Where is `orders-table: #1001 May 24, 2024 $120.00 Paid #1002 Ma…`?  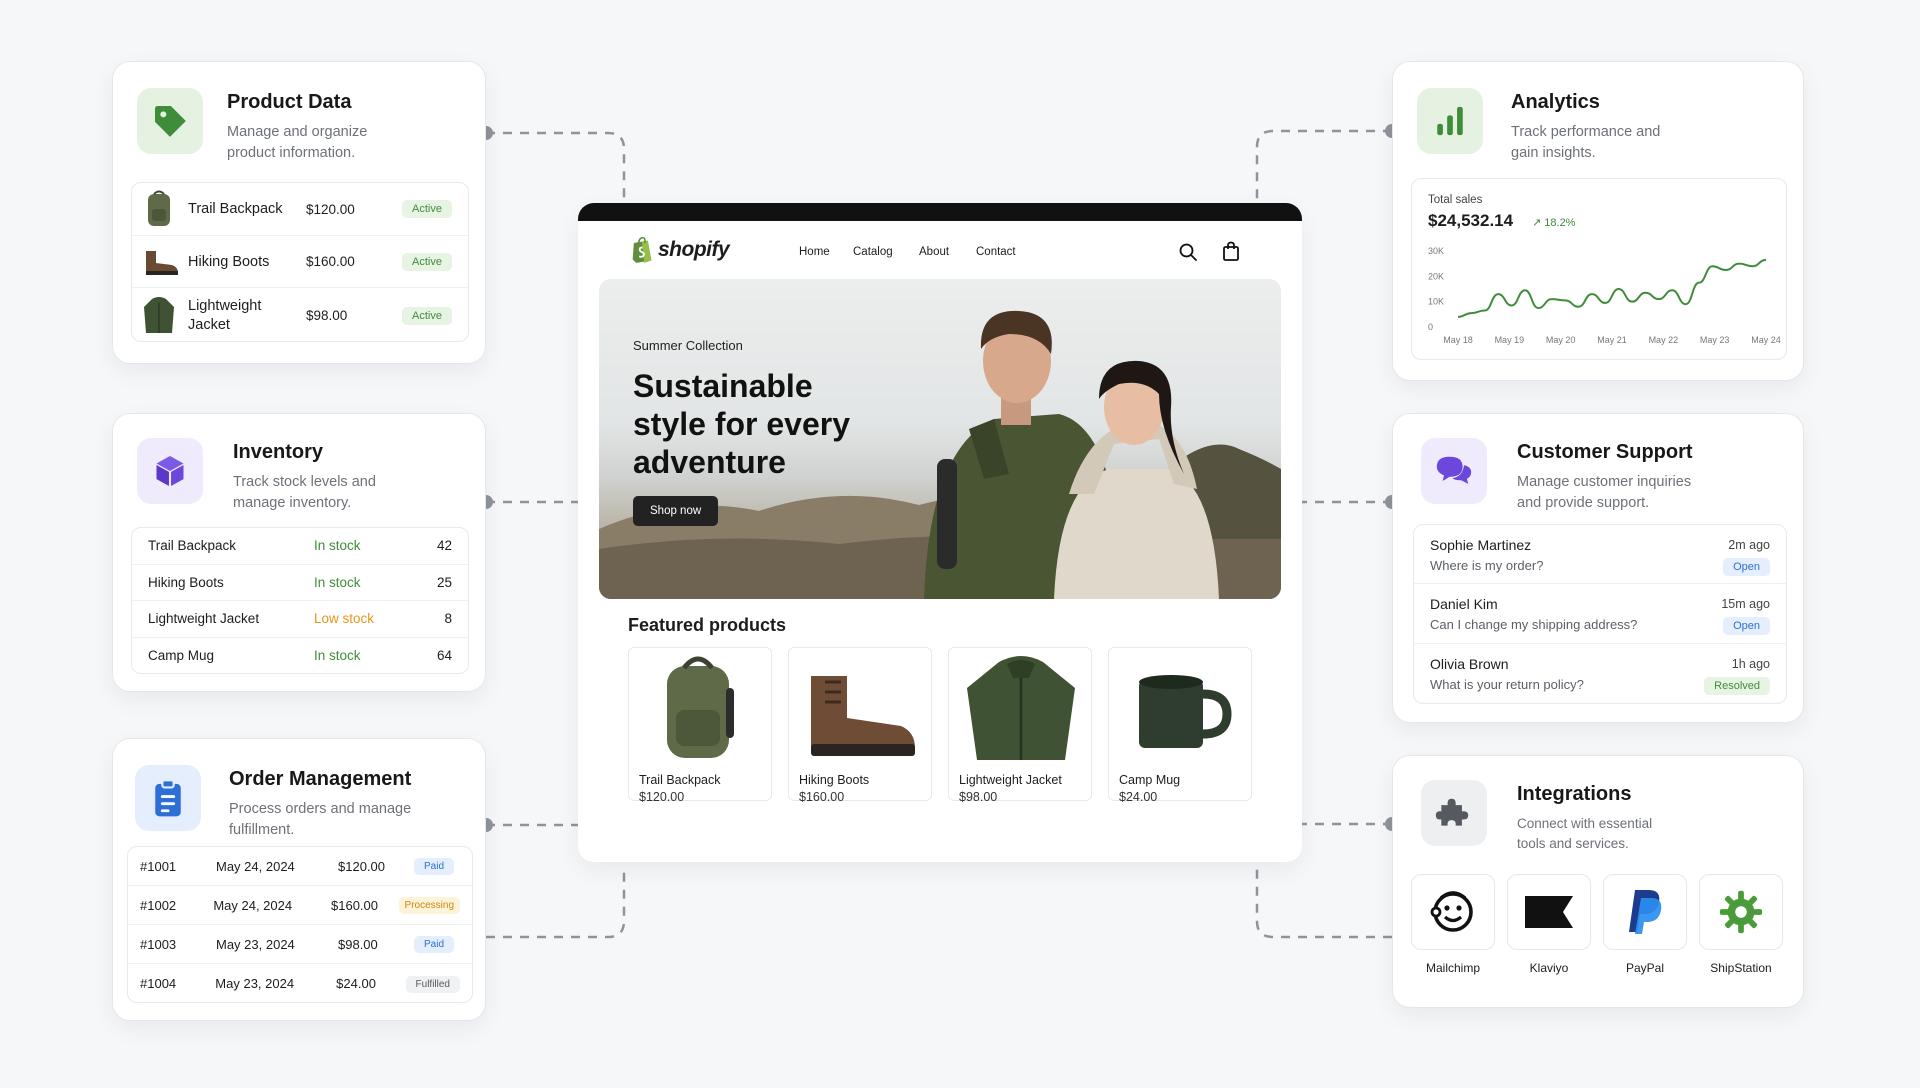
orders-table: #1001 May 24, 2024 $120.00 Paid #1002 Ma… is located at coordinates (300, 924).